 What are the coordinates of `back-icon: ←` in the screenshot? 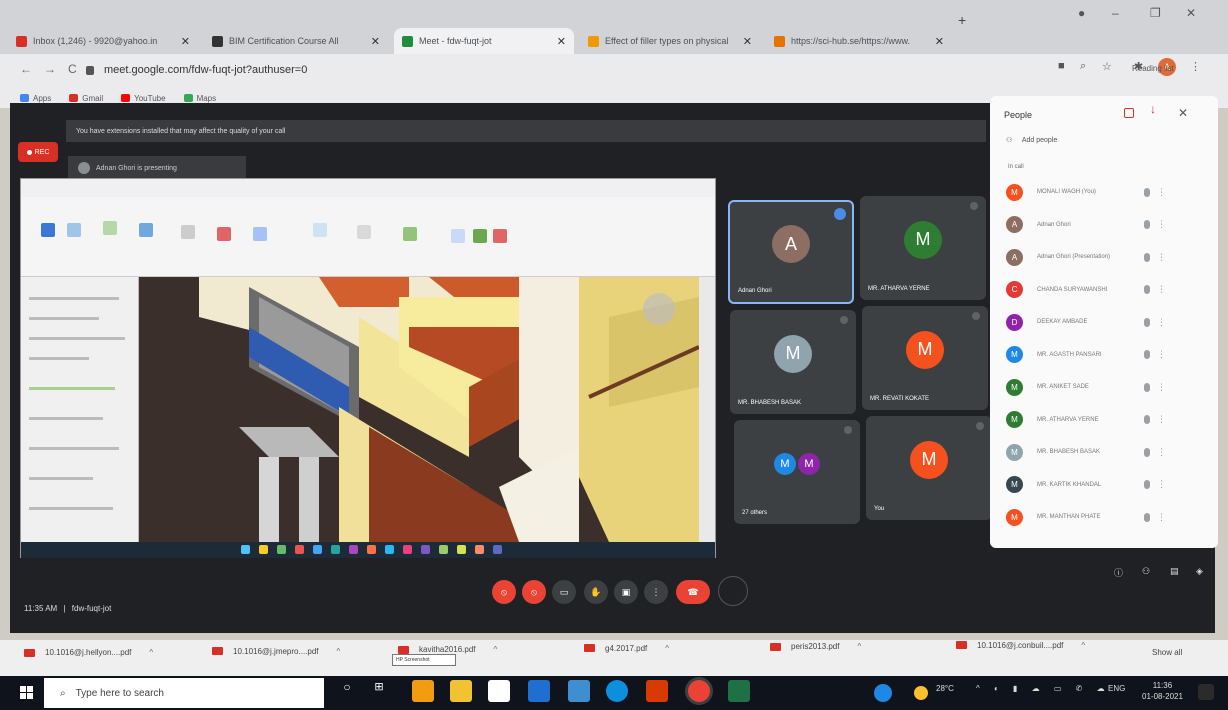 It's located at (26, 69).